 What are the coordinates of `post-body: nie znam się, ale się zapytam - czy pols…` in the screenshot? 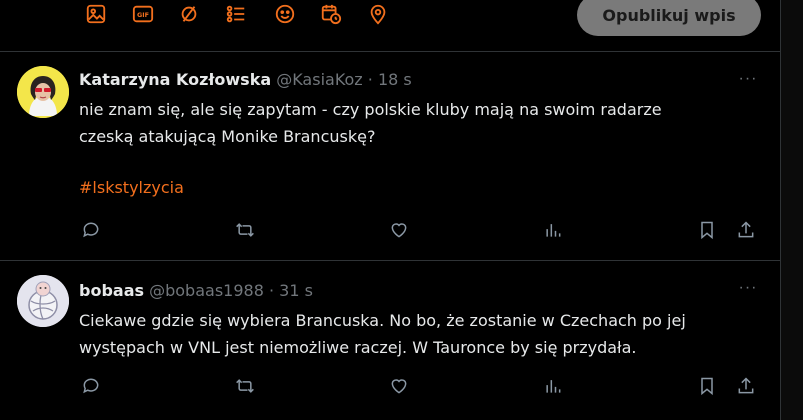 It's located at (370, 123).